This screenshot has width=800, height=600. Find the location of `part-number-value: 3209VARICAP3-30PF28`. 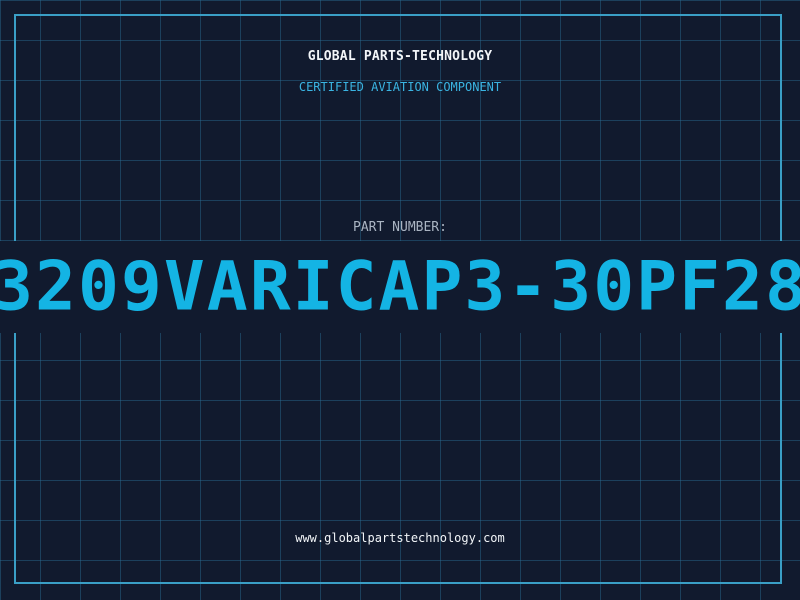

part-number-value: 3209VARICAP3-30PF28 is located at coordinates (400, 287).